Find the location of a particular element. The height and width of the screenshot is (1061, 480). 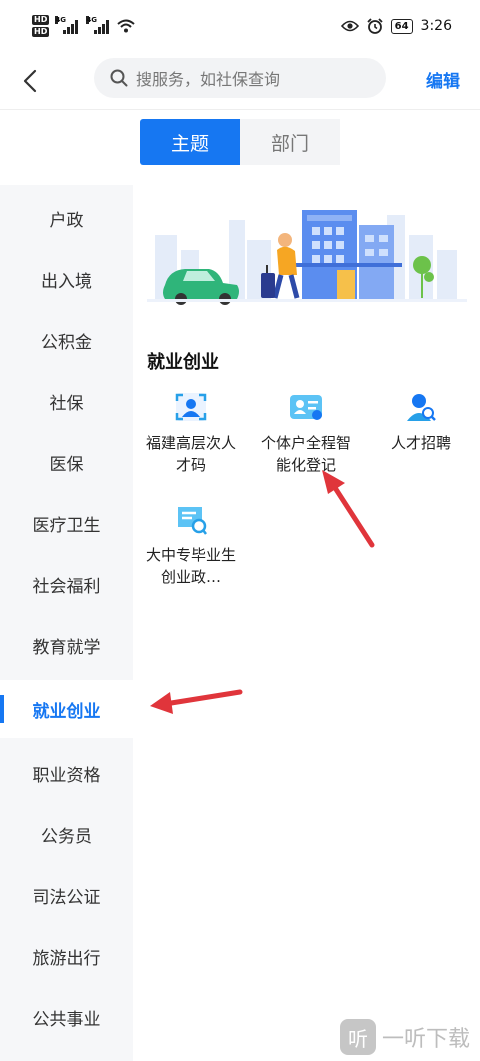

edit-button: 编辑 is located at coordinates (443, 79).